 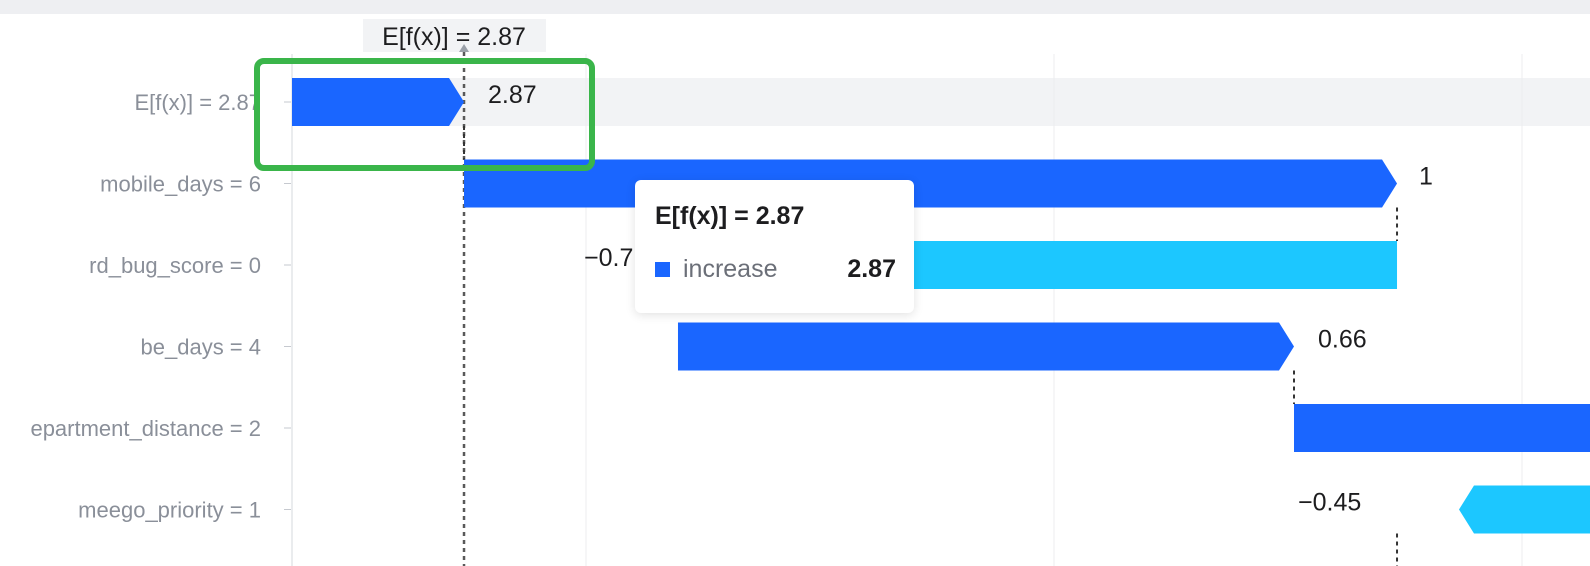 I want to click on bar-value-label: 2.87, so click(x=512, y=95).